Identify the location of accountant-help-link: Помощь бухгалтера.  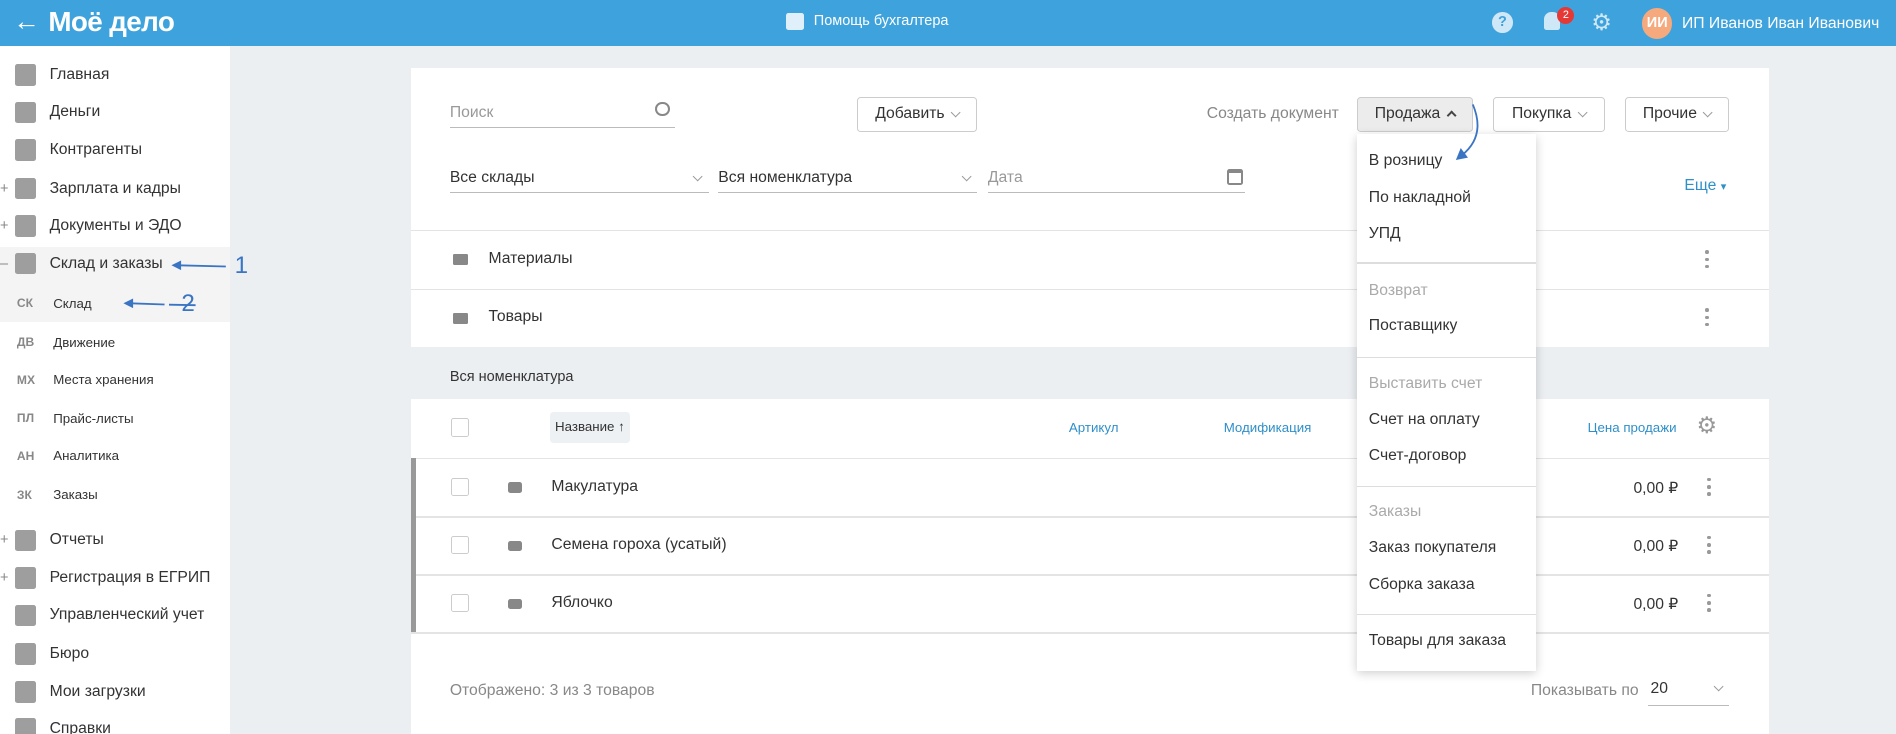
(881, 21).